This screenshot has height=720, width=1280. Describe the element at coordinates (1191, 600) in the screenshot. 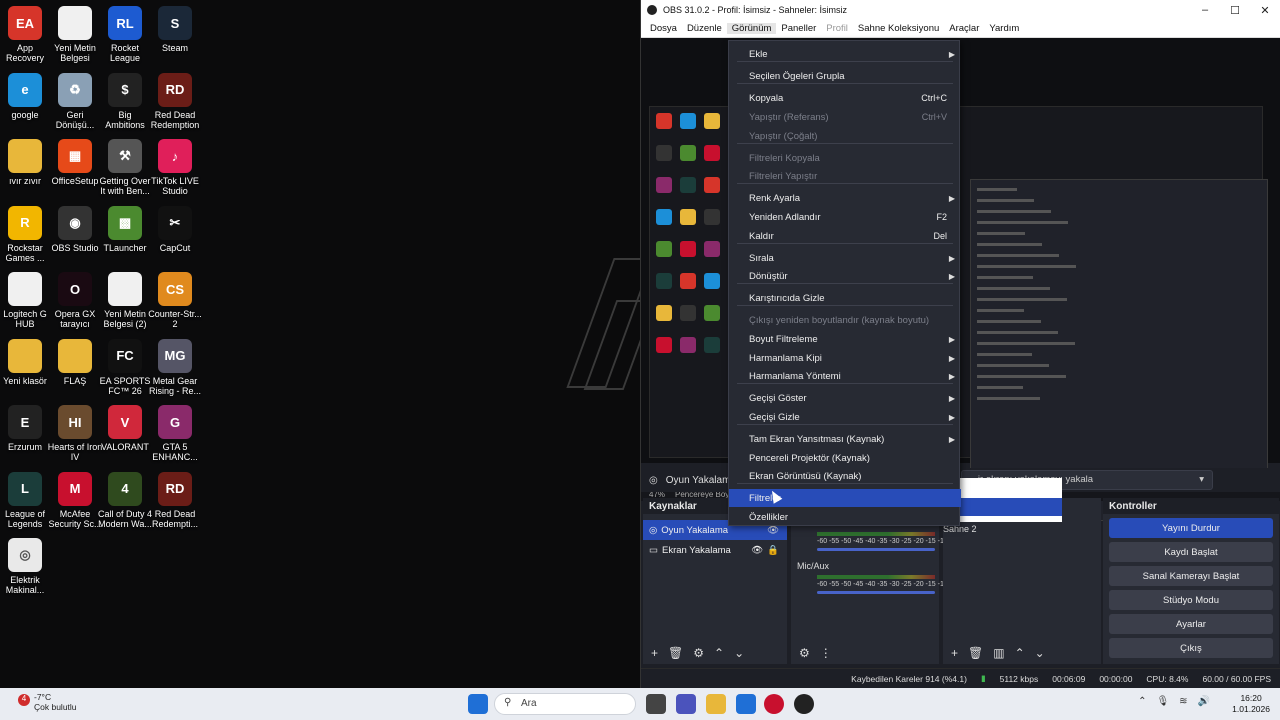

I see `studio-mode-button: Stüdyo Modu` at that location.